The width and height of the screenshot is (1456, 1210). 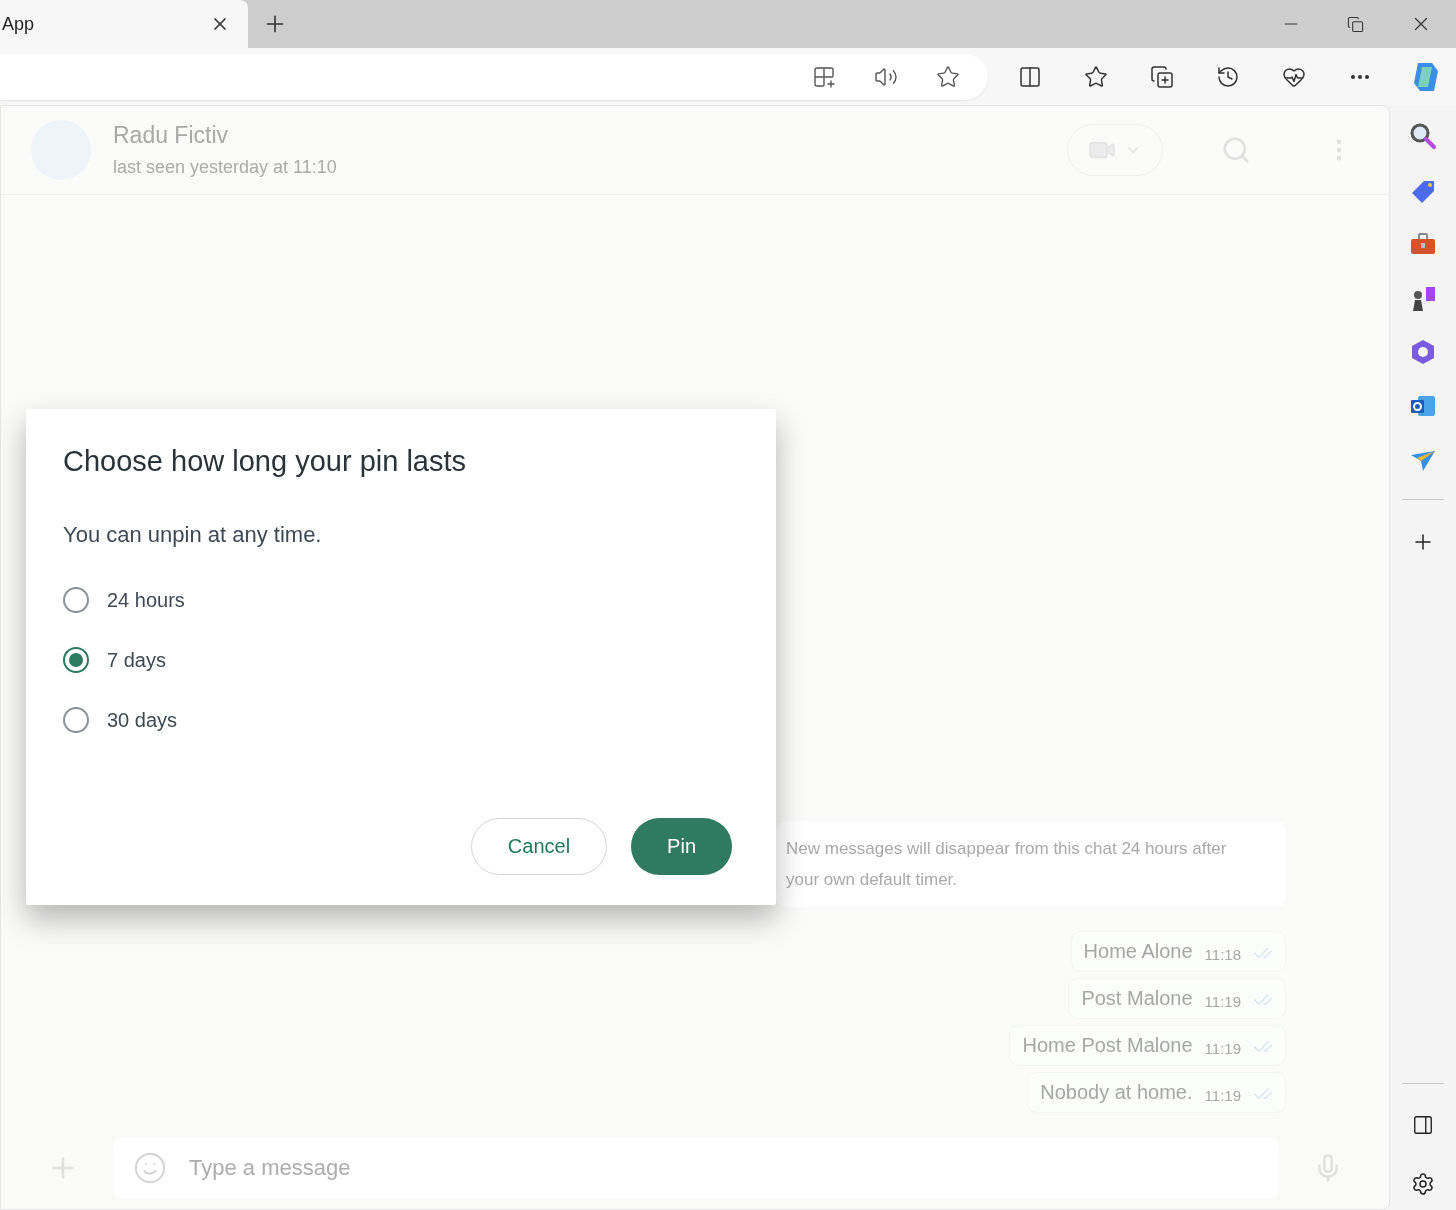 I want to click on search-icon, so click(x=1423, y=136).